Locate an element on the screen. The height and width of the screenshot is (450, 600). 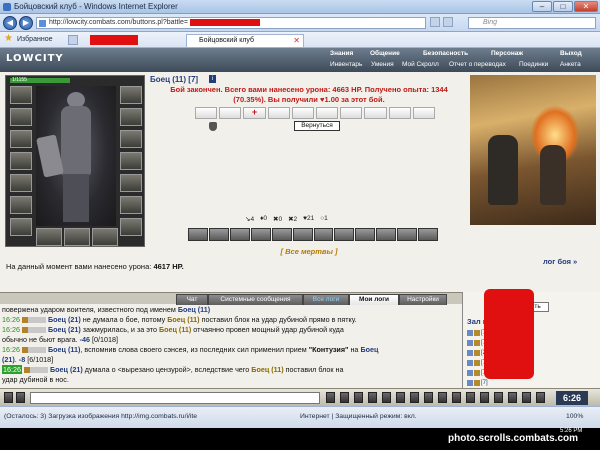
equip-slot-offhand is located at coordinates (131, 139).